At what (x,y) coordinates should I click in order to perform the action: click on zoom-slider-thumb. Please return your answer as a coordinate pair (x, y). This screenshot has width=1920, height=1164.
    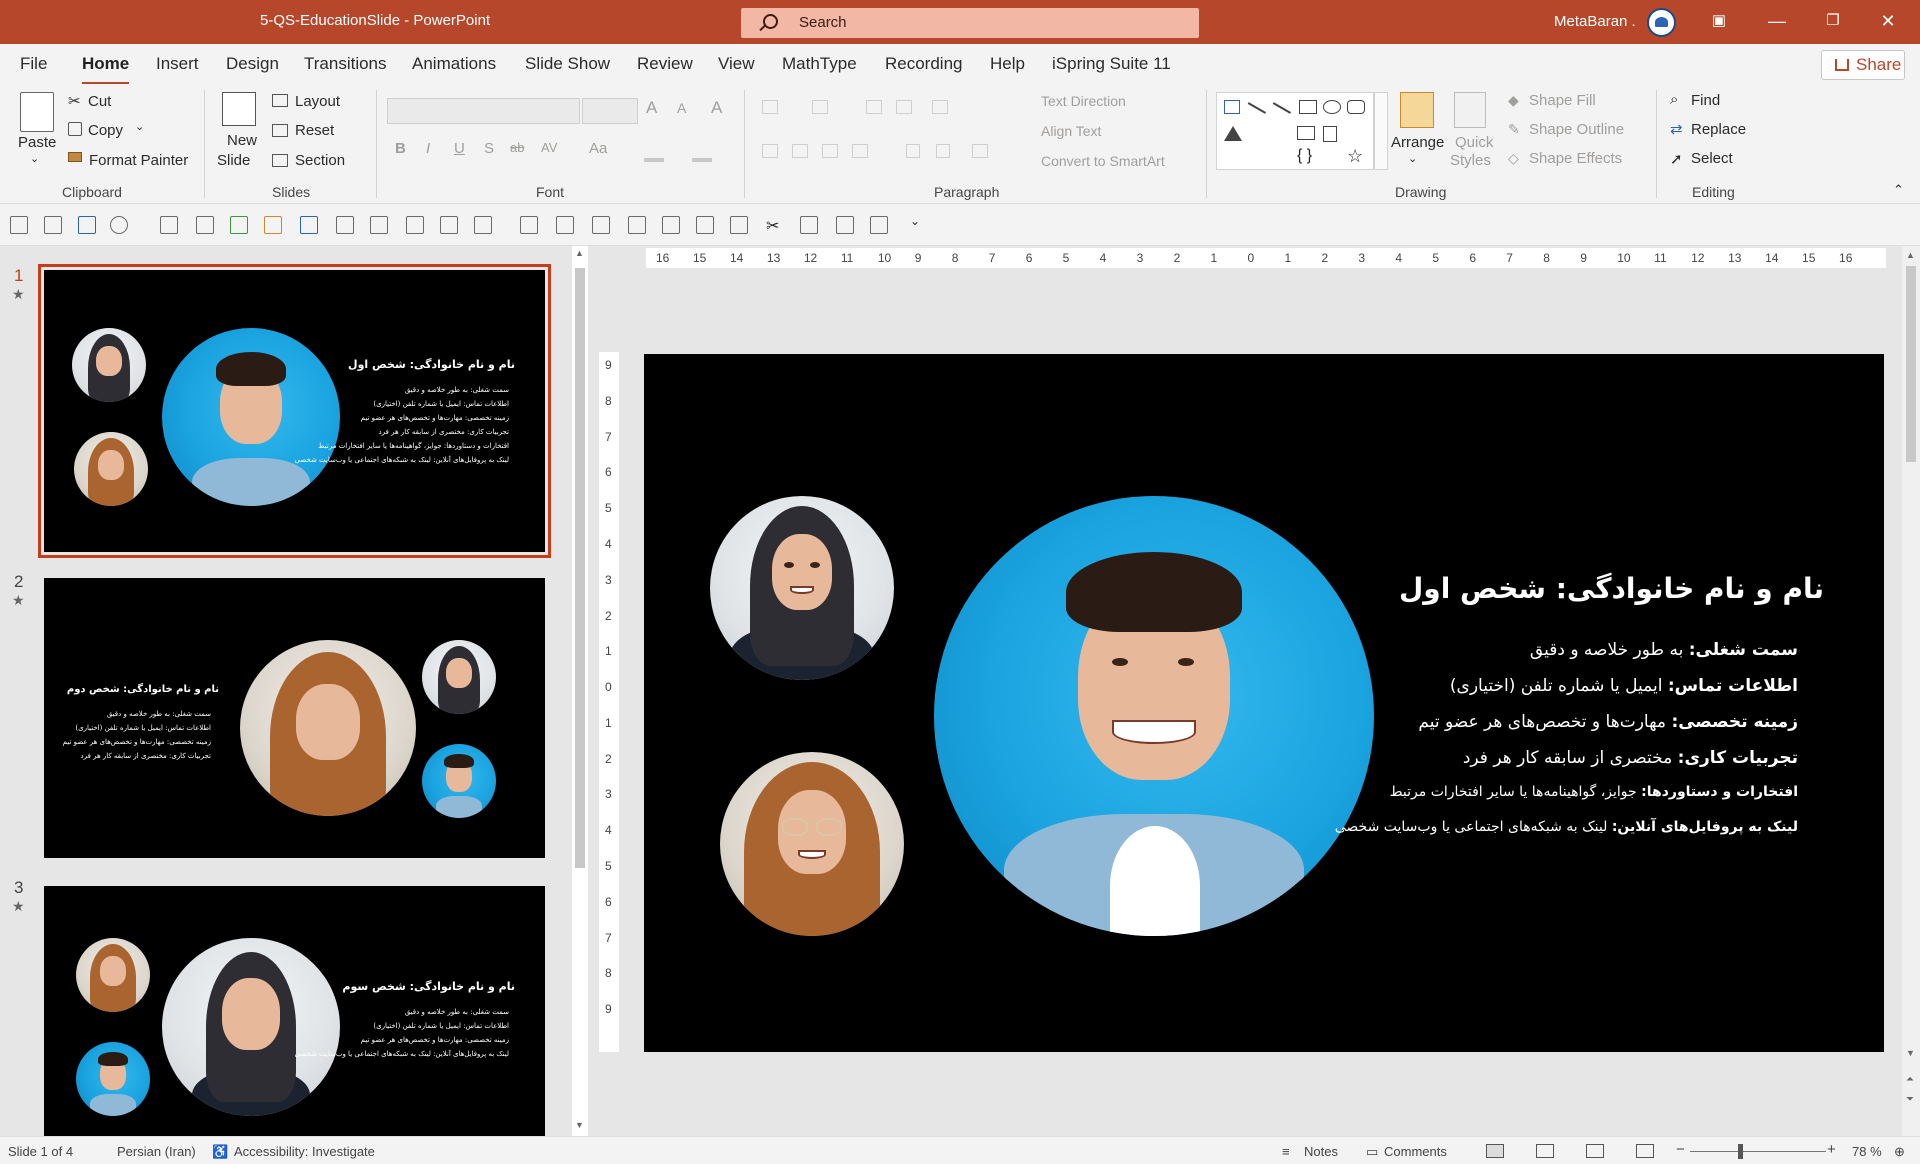
    Looking at the image, I should click on (1740, 1151).